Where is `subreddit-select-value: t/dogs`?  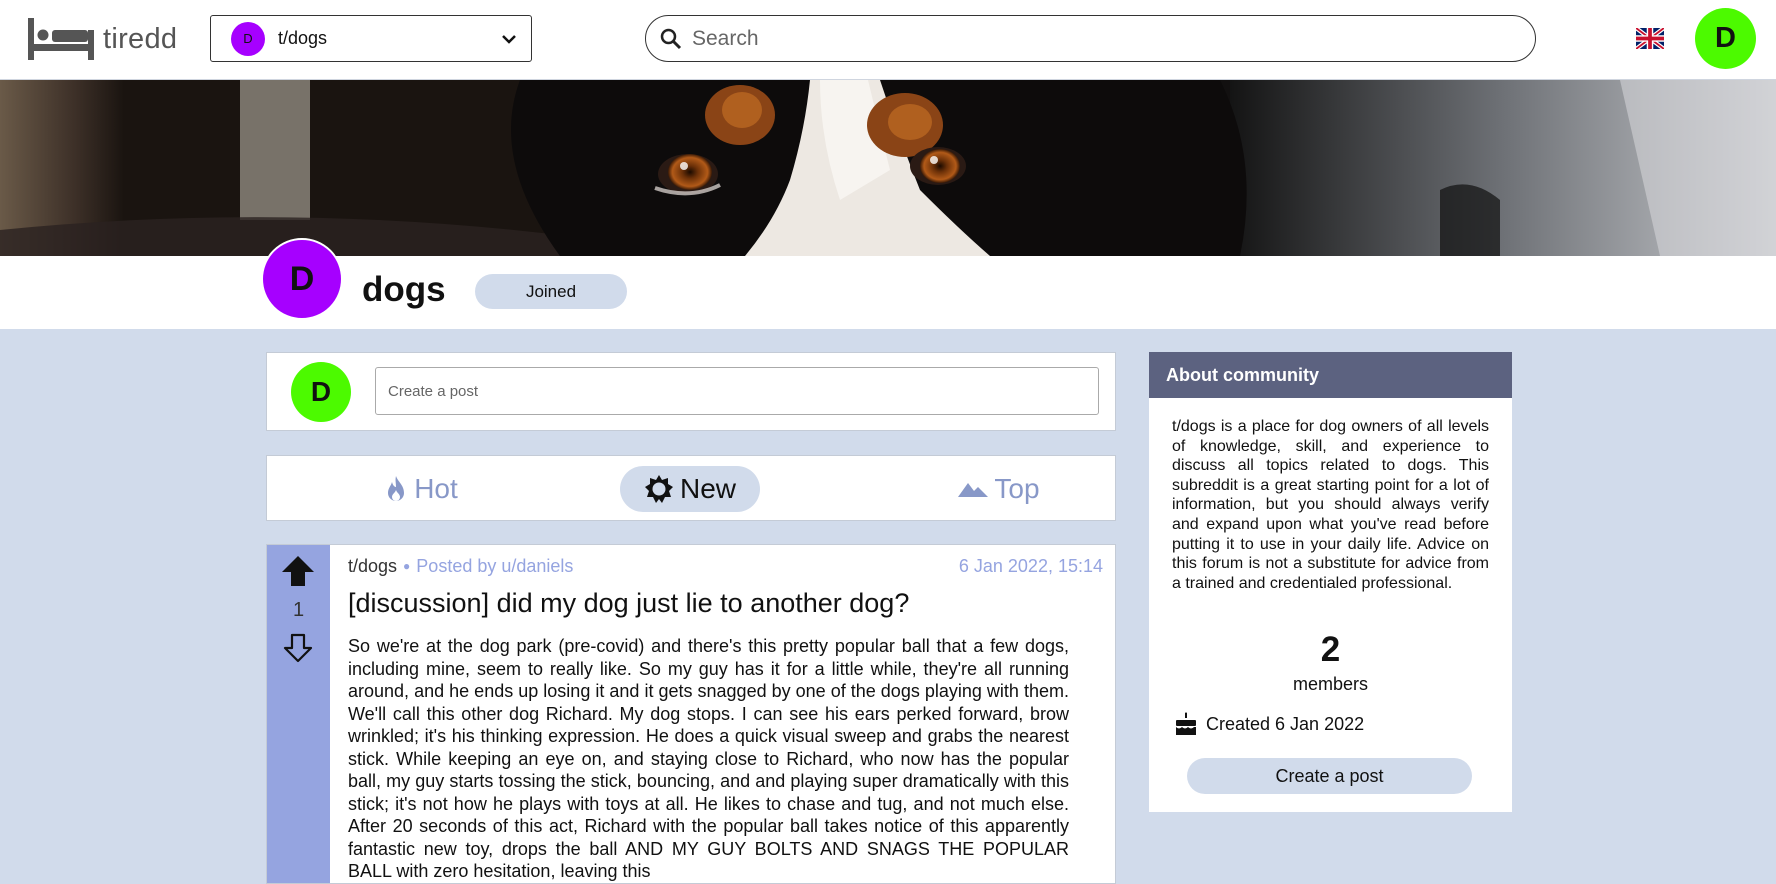
subreddit-select-value: t/dogs is located at coordinates (303, 38).